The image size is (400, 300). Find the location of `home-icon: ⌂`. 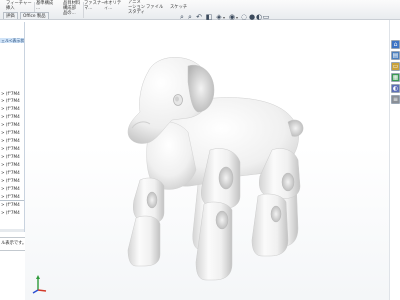

home-icon: ⌂ is located at coordinates (395, 44).